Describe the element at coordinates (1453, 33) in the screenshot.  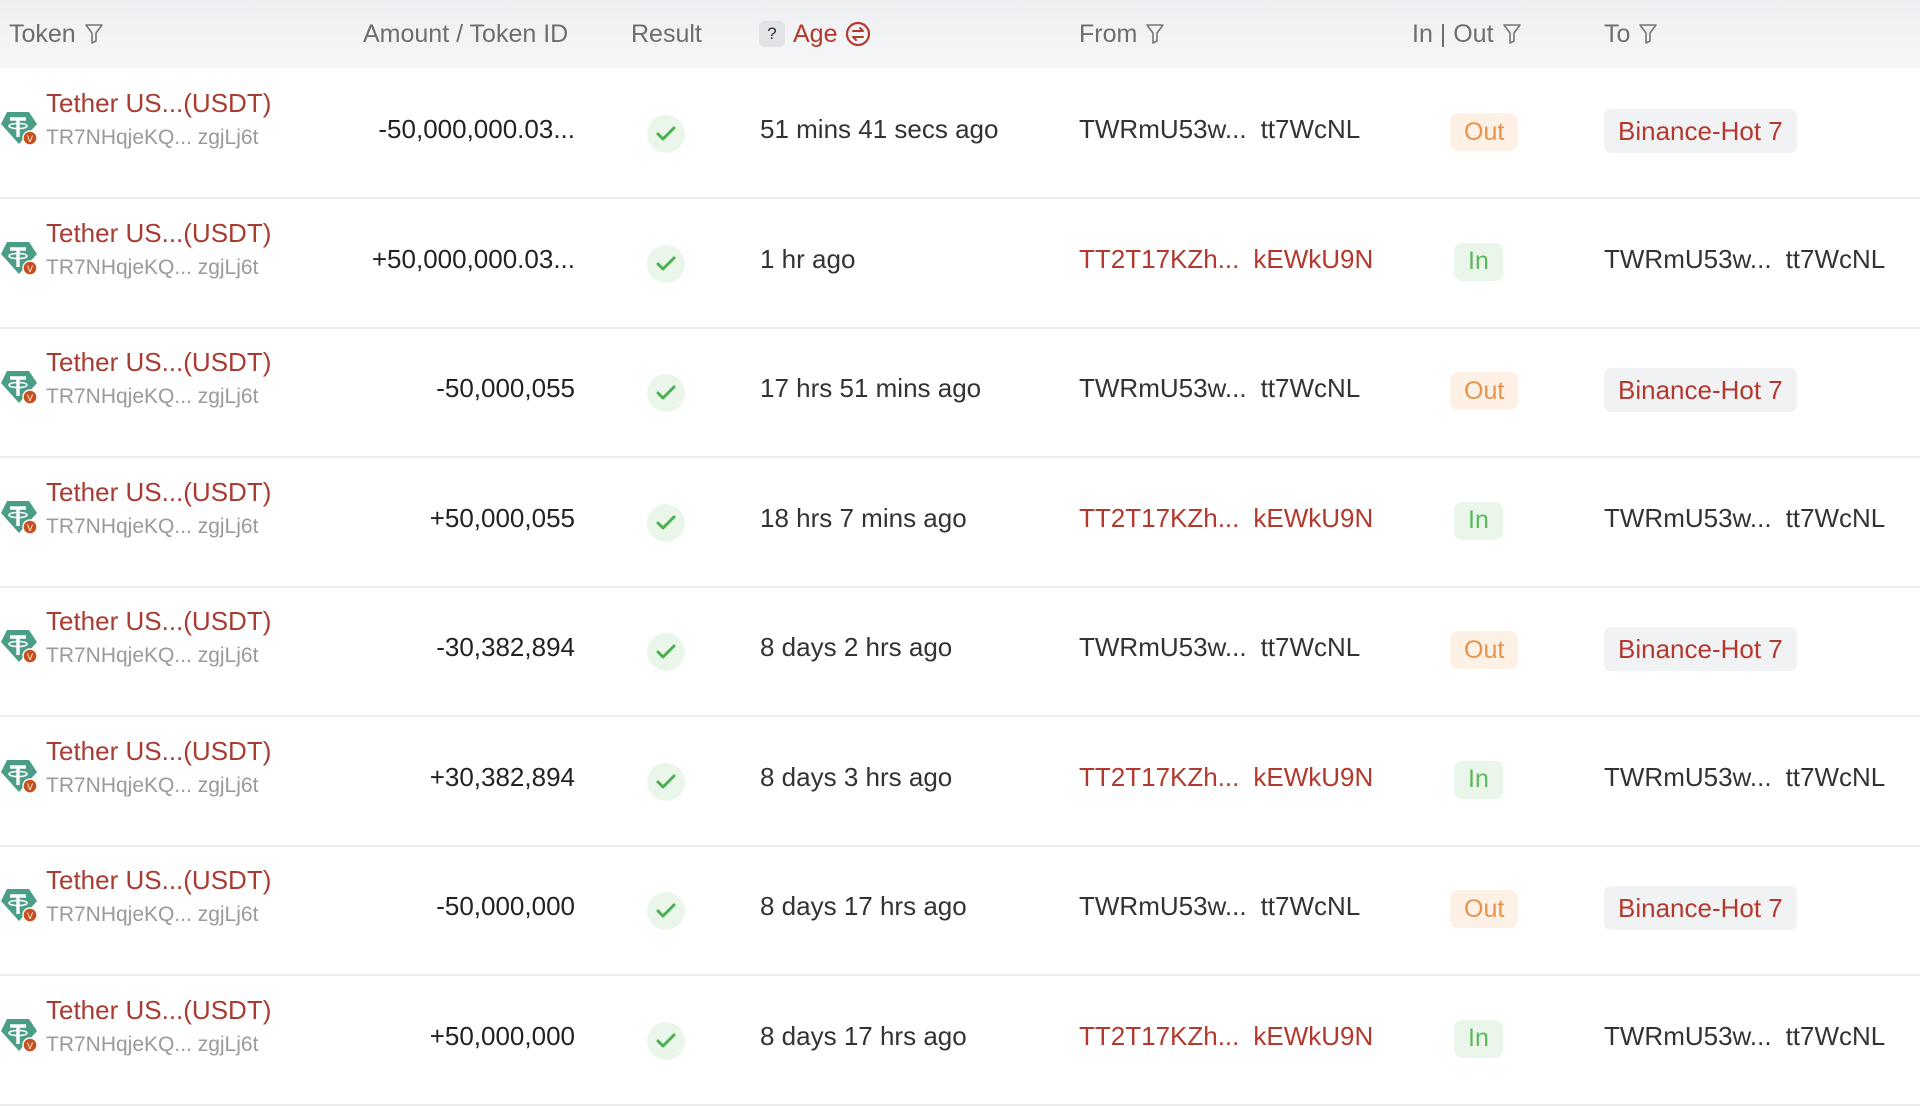
I see `column-inout-label: In | Out` at that location.